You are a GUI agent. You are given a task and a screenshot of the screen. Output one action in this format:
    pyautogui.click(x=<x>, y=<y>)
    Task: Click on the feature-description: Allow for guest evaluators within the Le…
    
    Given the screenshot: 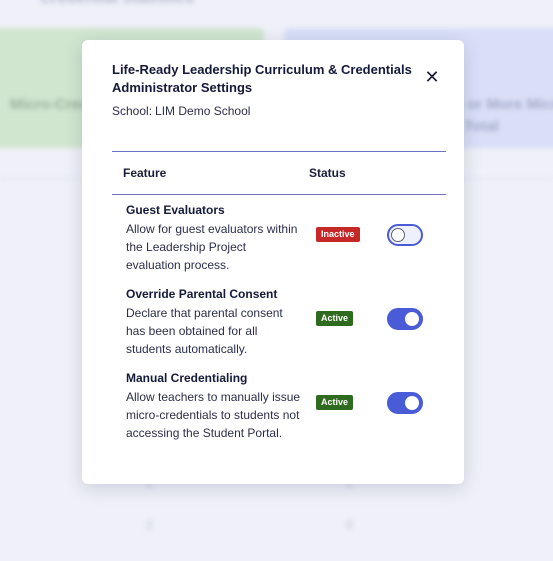 What is the action you would take?
    pyautogui.click(x=212, y=247)
    